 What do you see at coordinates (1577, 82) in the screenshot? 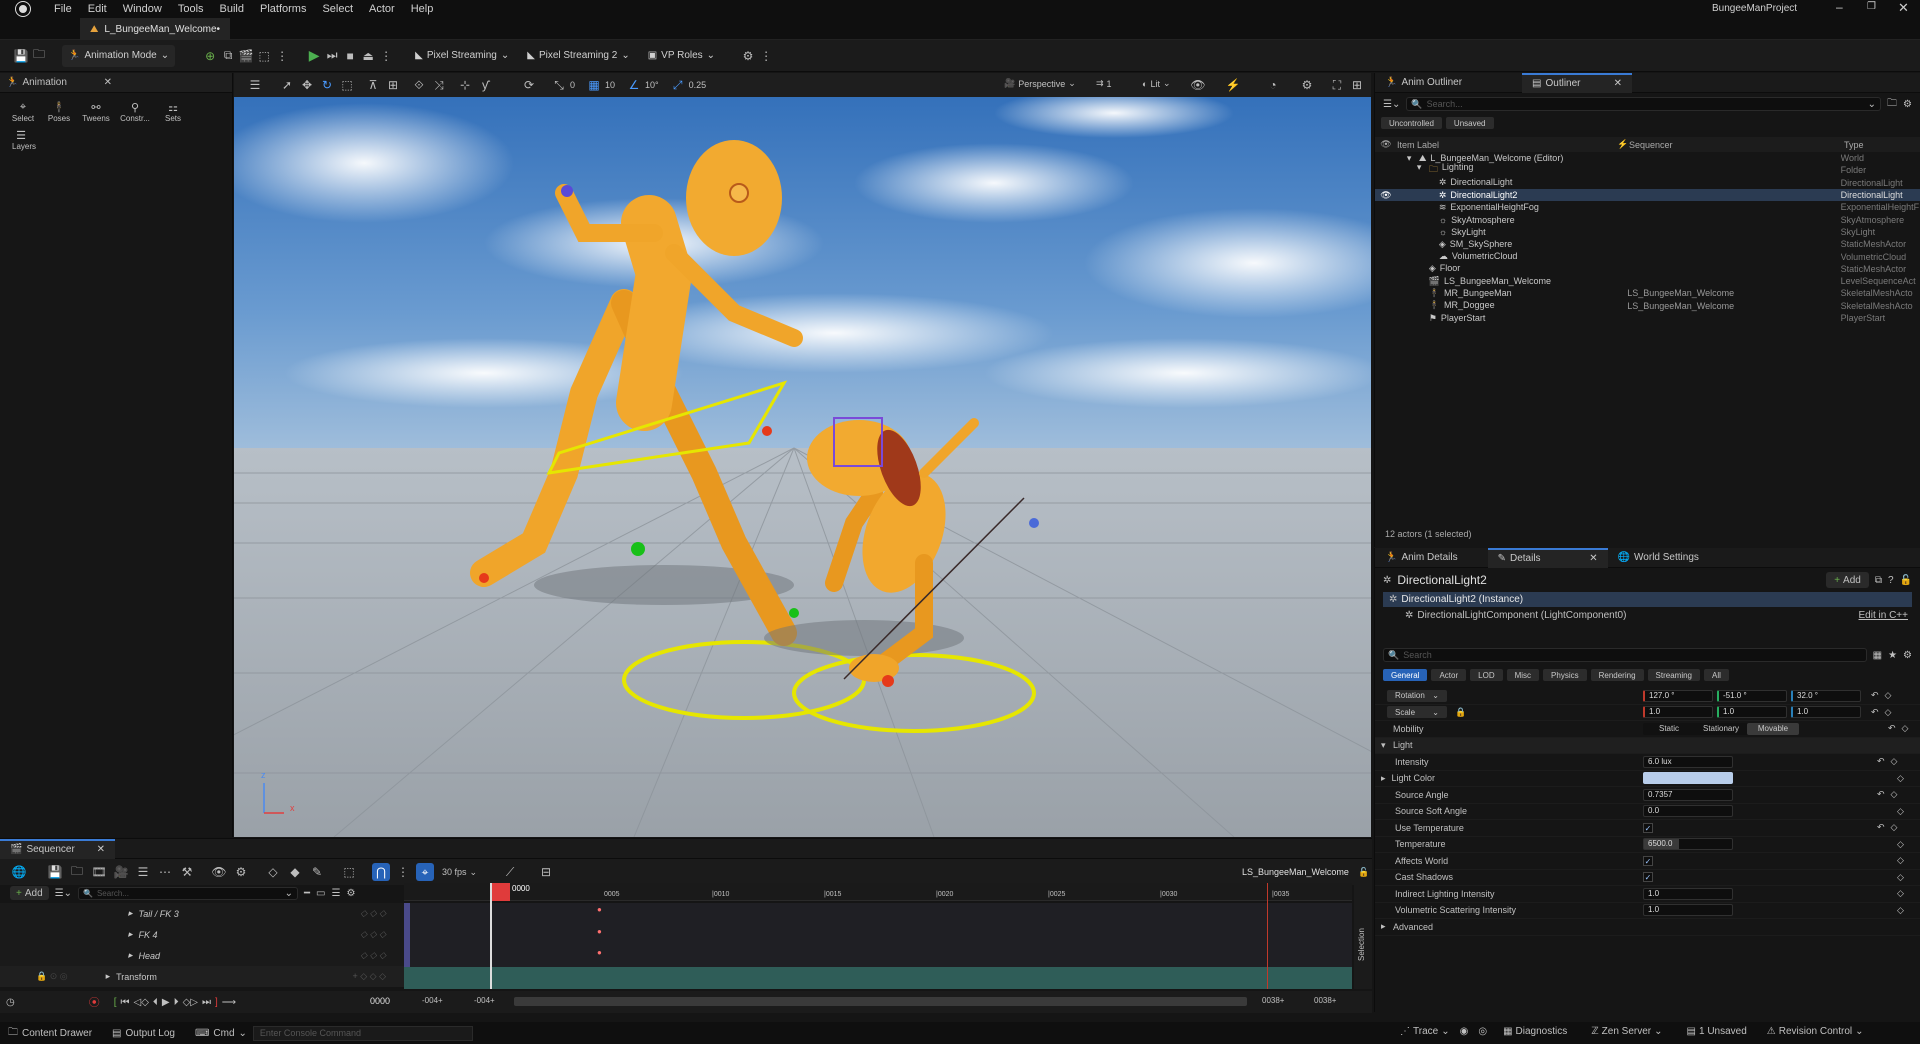
I see `tab-outliner: ▤ Outliner ✕` at bounding box center [1577, 82].